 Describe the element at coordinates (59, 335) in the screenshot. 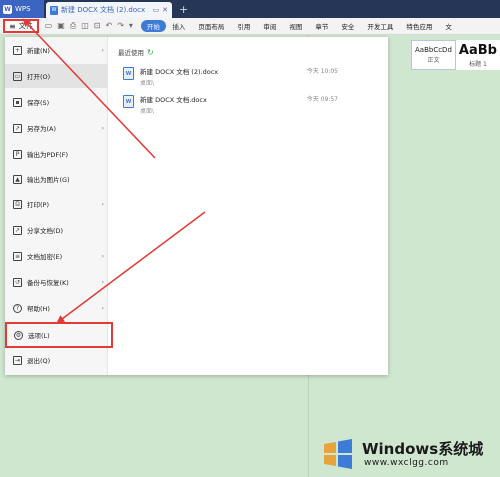

I see `file-menu-item: ⚙ 选项(L)` at that location.